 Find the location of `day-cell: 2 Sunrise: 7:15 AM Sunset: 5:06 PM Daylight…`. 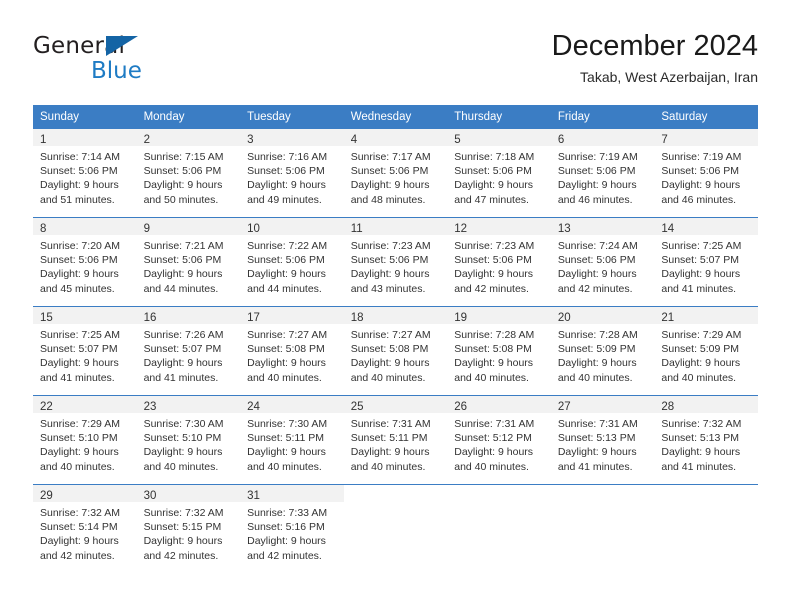

day-cell: 2 Sunrise: 7:15 AM Sunset: 5:06 PM Daylight… is located at coordinates (188, 172).